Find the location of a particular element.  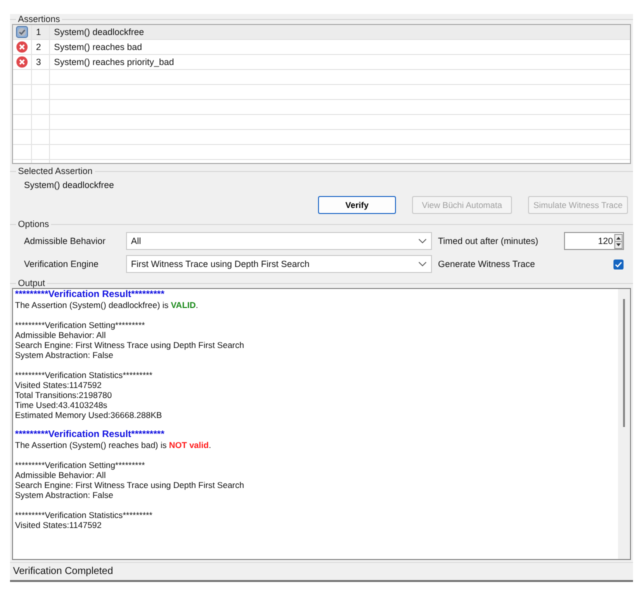

assertion-row: 3 System() reaches priority_bad is located at coordinates (321, 62).